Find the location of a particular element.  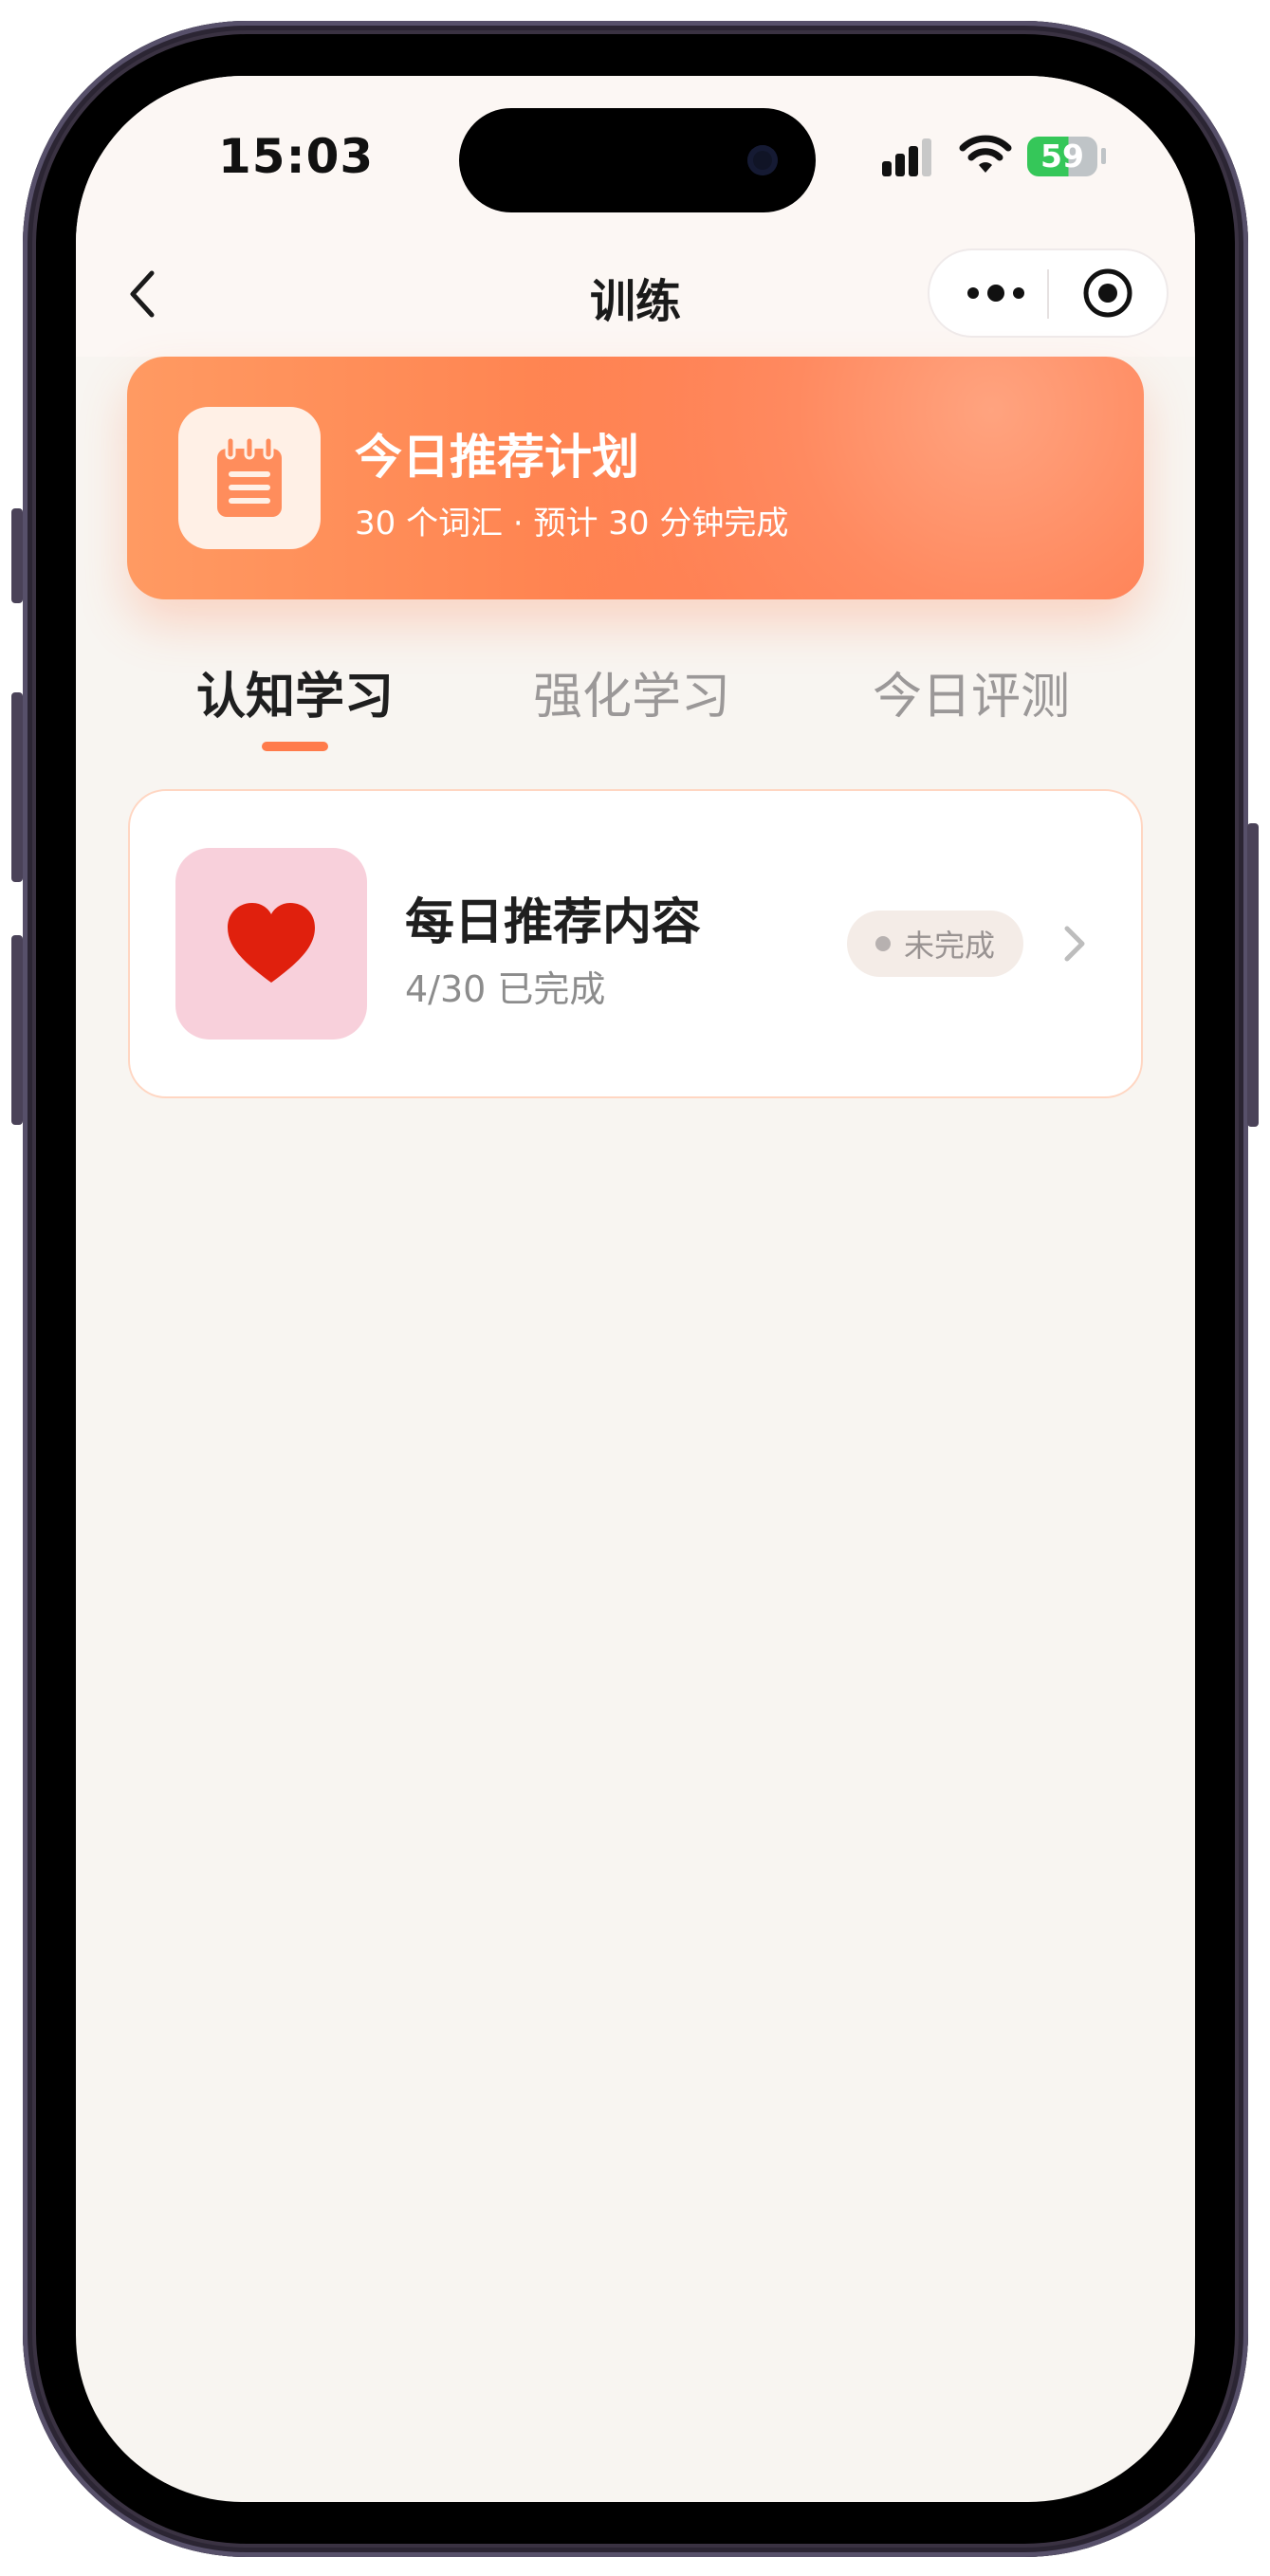

status-label: 未完成 is located at coordinates (949, 946).